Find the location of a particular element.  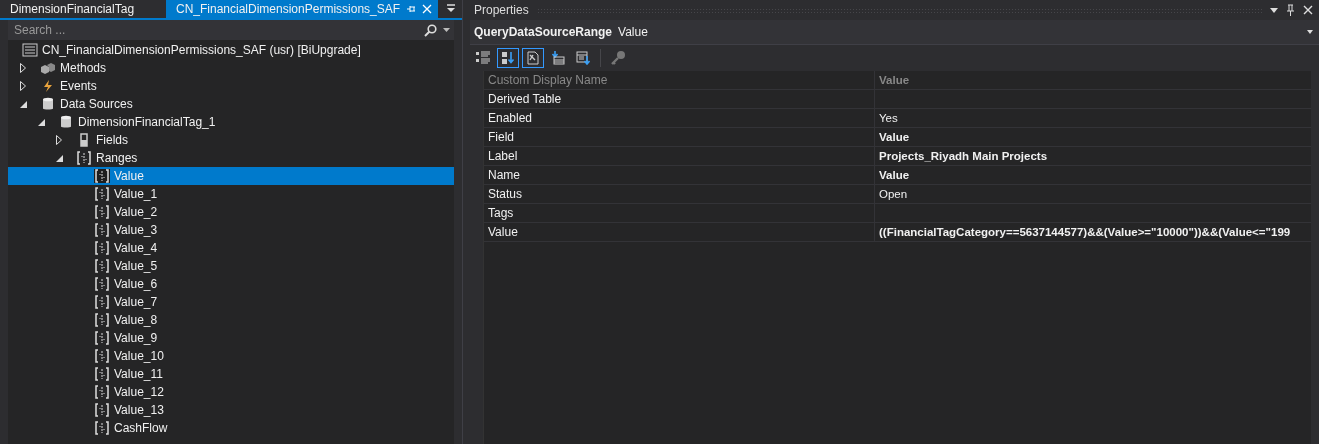

column-header: Value is located at coordinates (894, 80).